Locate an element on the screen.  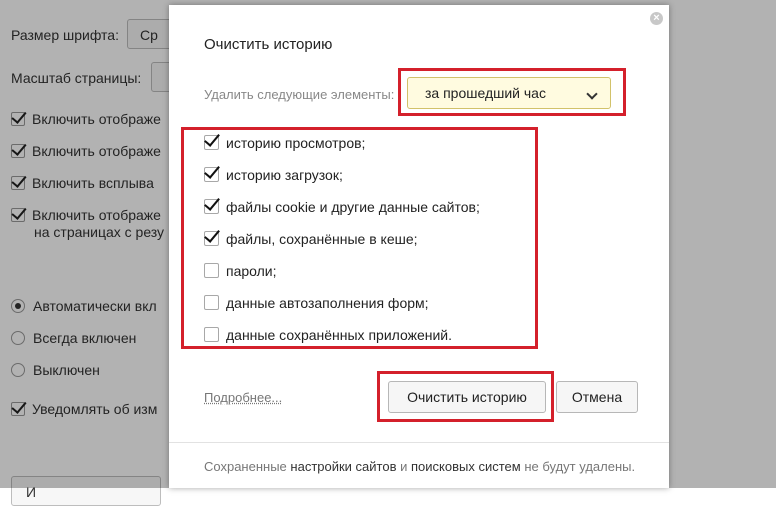
period-label: Удалить следующие элементы: is located at coordinates (299, 94).